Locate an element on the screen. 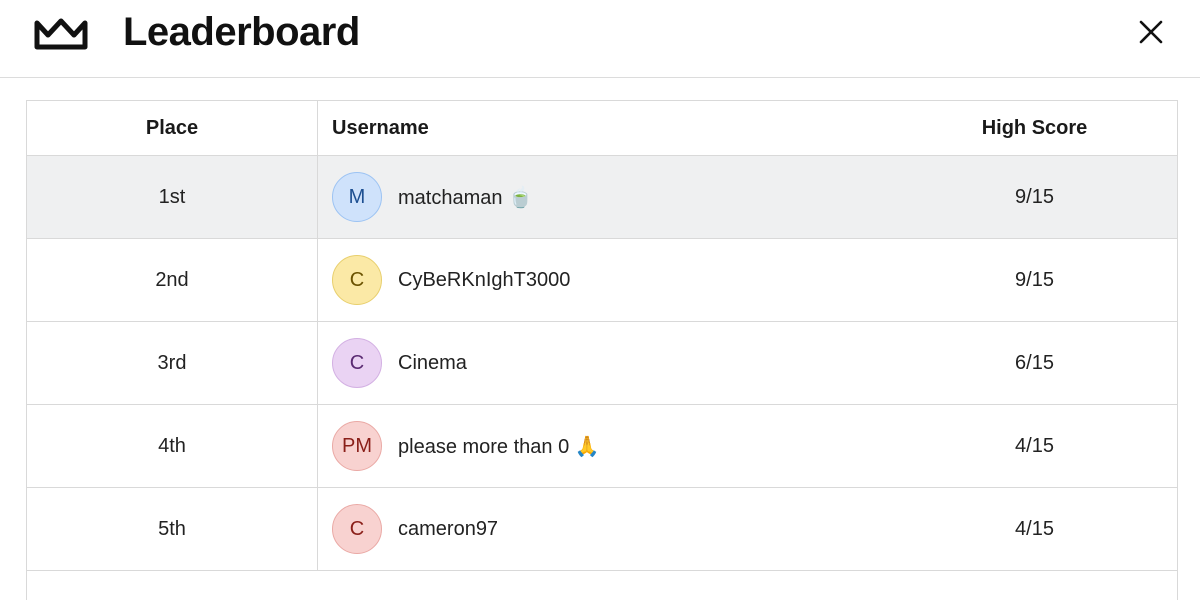  username-cell: Mmatchaman 🍵 is located at coordinates (604, 197).